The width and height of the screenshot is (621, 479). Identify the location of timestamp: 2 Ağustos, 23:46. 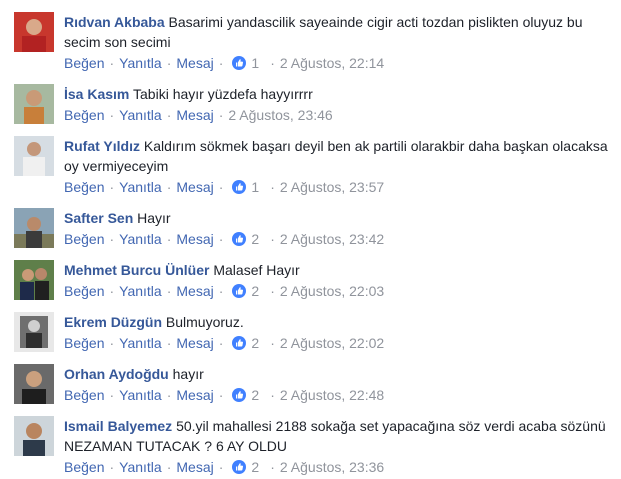
(280, 115).